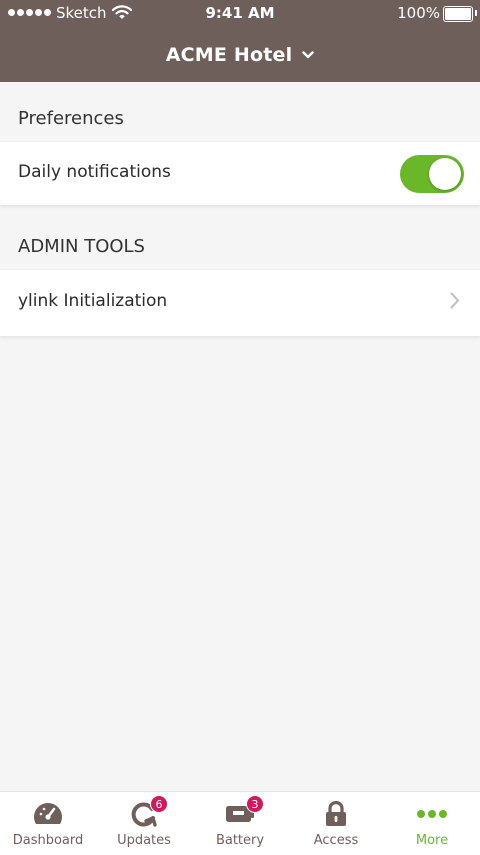 Image resolution: width=480 pixels, height=855 pixels. What do you see at coordinates (418, 13) in the screenshot?
I see `battery-percentage: 100%` at bounding box center [418, 13].